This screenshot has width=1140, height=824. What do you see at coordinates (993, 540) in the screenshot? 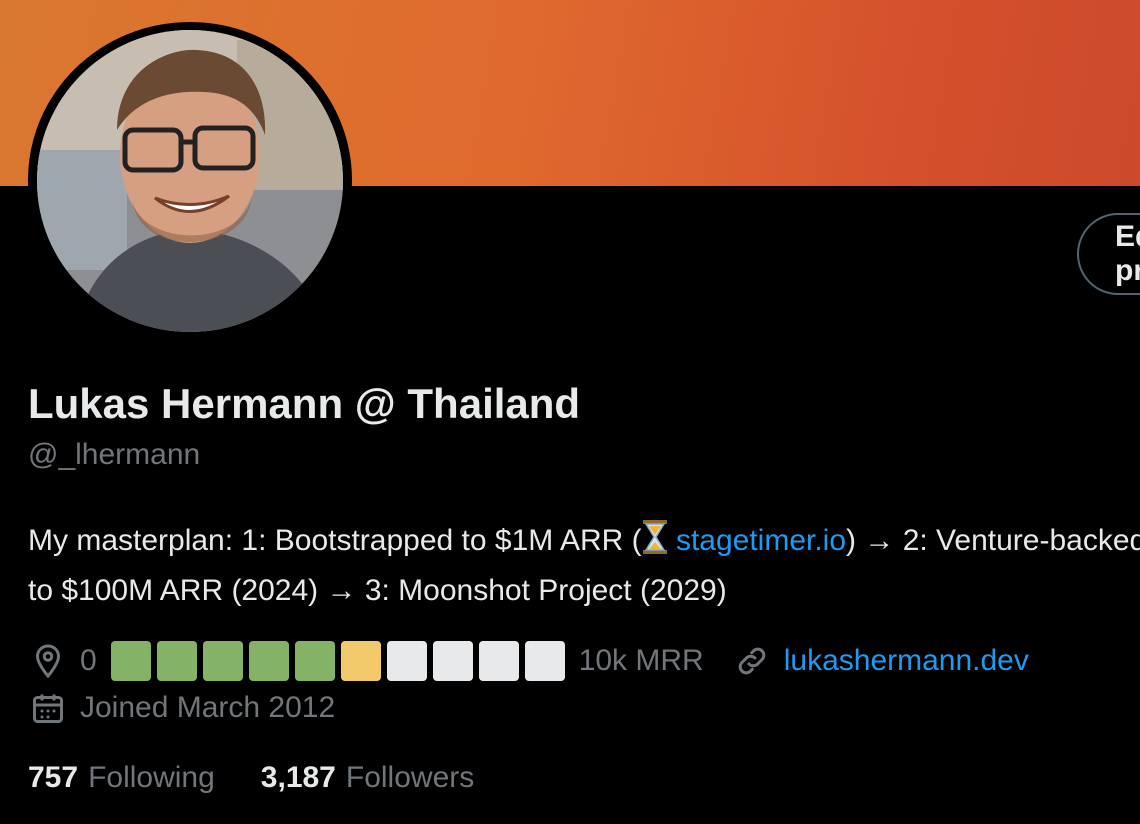
I see `bio-after-link: ) → 2: Venture-backed` at bounding box center [993, 540].